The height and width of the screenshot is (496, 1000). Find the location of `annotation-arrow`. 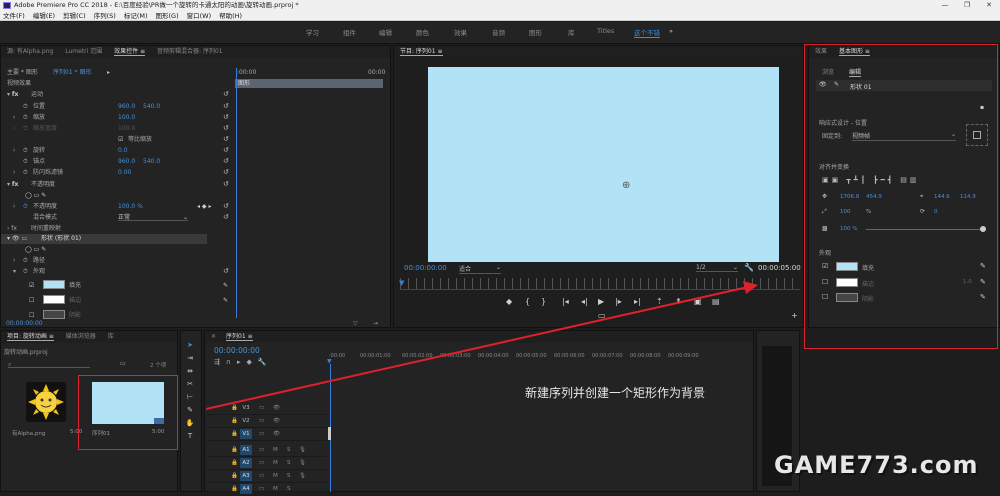

annotation-arrow is located at coordinates (481, 345).